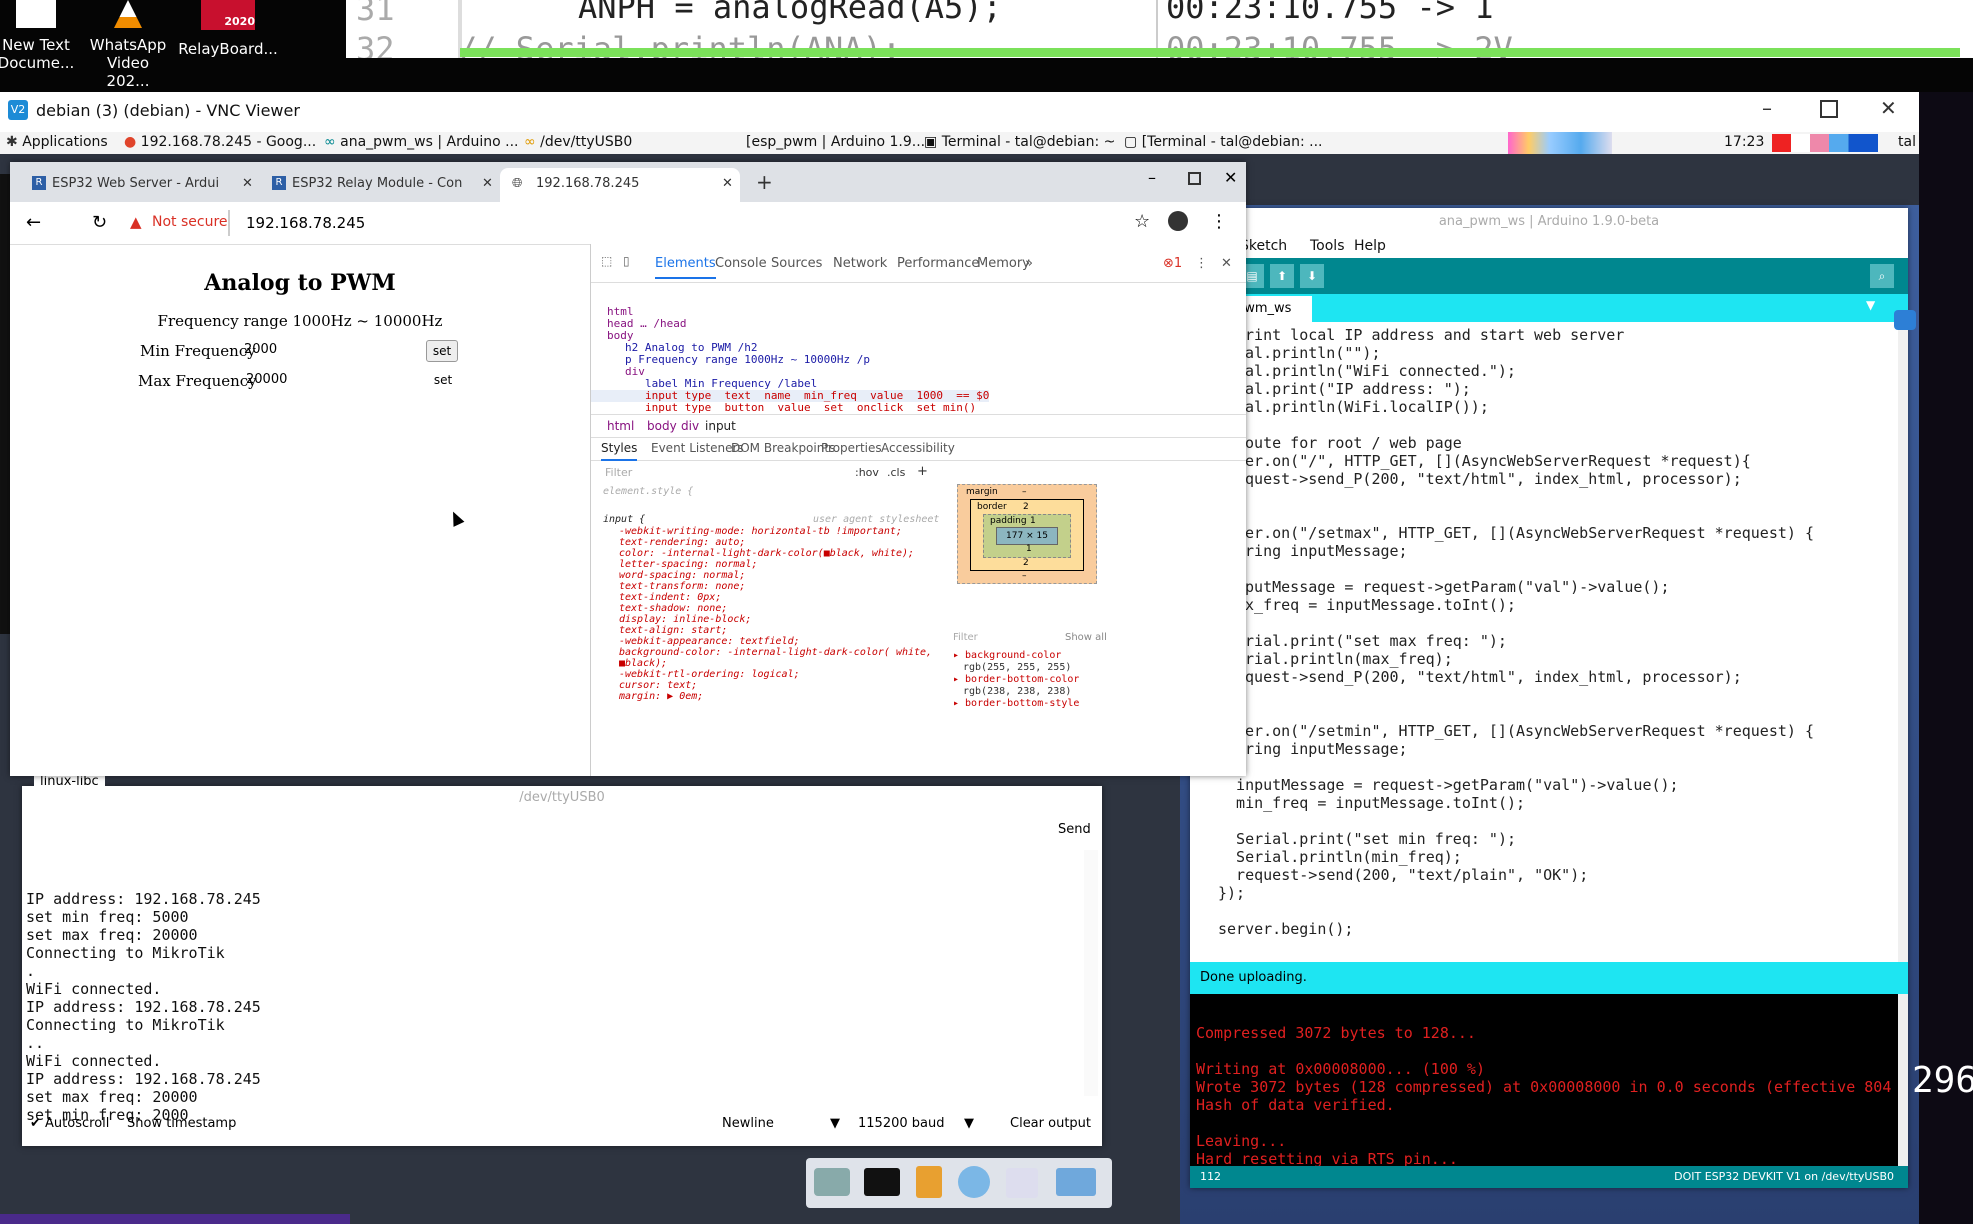  Describe the element at coordinates (544, 825) in the screenshot. I see `serial-send-input` at that location.